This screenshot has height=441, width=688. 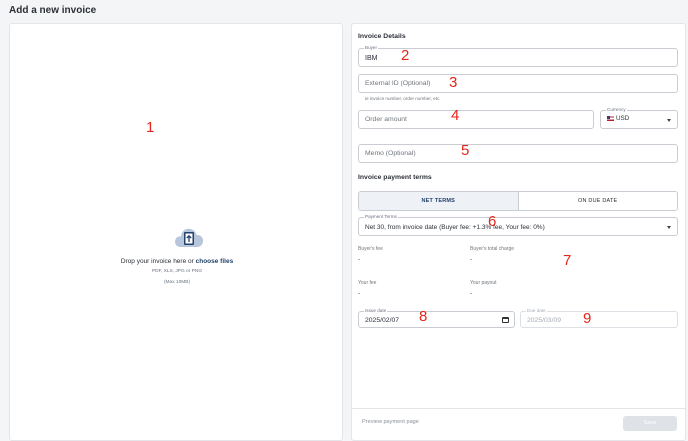 I want to click on drop-instructions: Drop your invoice here or choose files, so click(x=177, y=261).